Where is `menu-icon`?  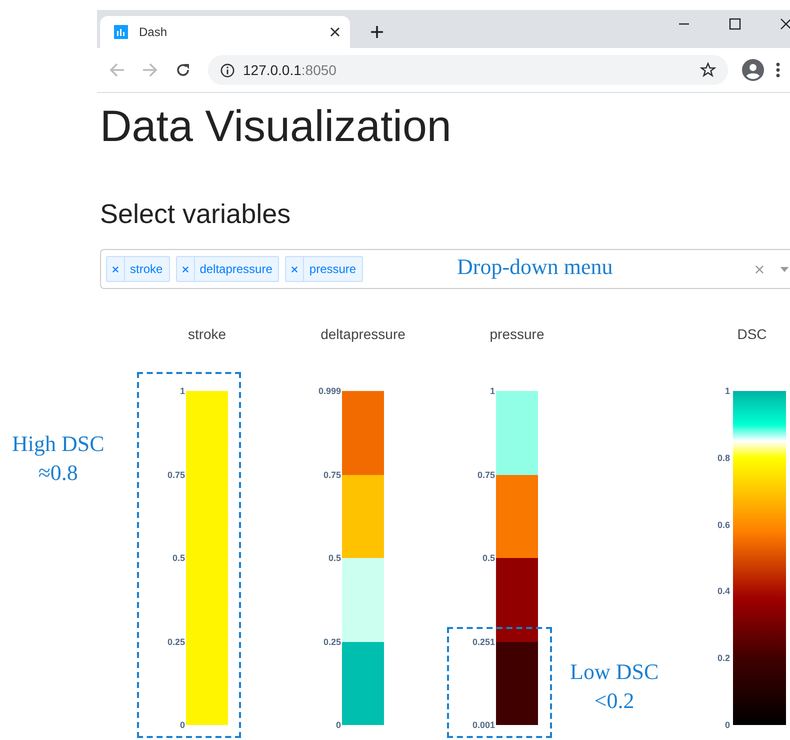
menu-icon is located at coordinates (778, 70).